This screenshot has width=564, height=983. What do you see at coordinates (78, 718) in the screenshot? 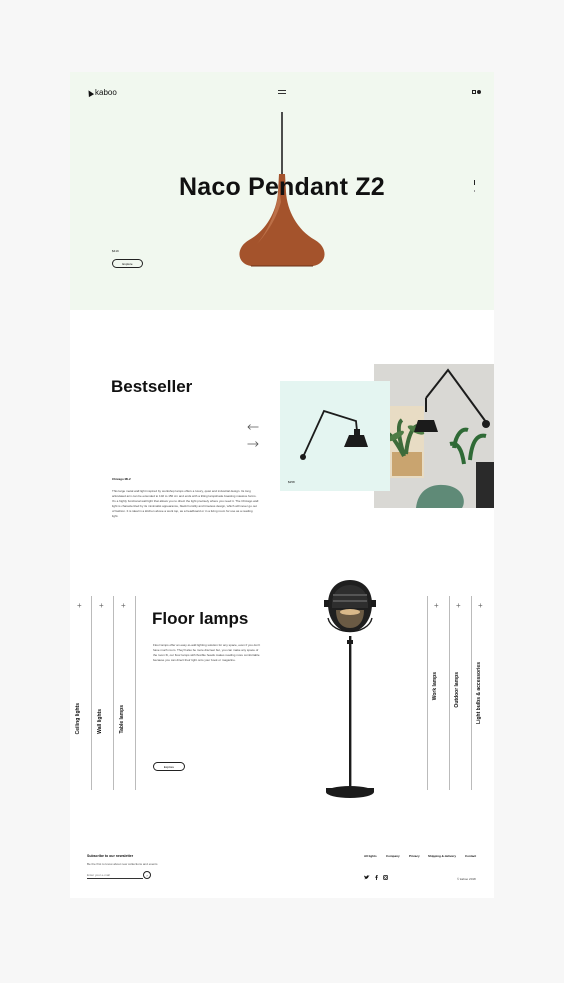
I see `category-label: Ceiling lights` at bounding box center [78, 718].